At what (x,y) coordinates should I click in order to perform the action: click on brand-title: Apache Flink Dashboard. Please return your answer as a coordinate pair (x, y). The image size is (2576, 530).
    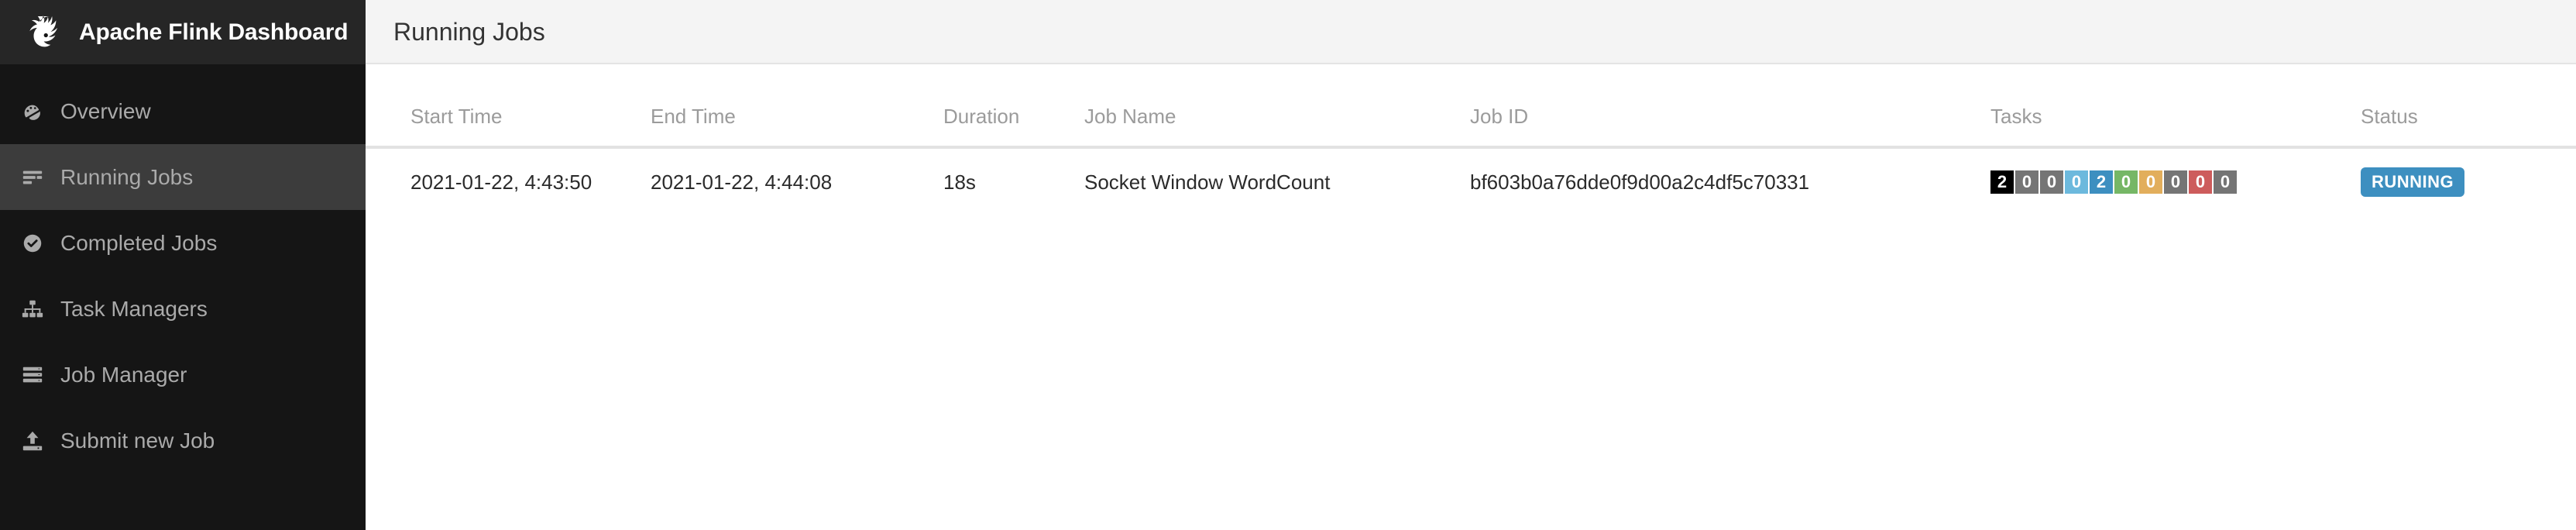
    Looking at the image, I should click on (214, 32).